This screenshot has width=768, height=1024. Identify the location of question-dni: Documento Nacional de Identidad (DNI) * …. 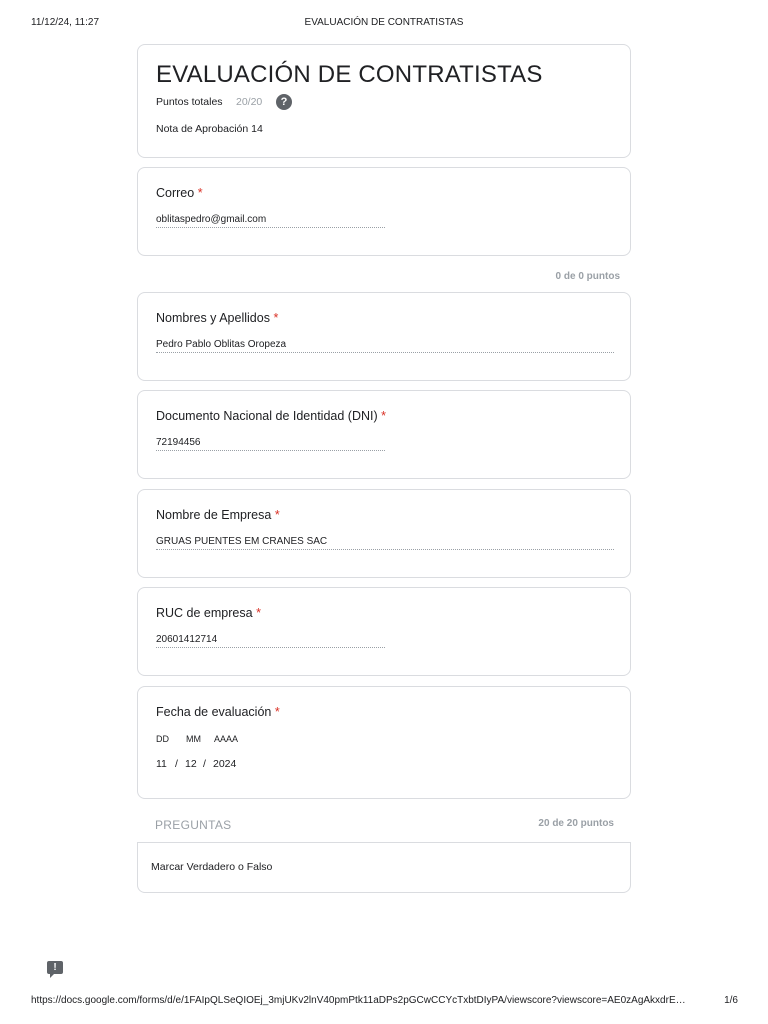
(384, 434).